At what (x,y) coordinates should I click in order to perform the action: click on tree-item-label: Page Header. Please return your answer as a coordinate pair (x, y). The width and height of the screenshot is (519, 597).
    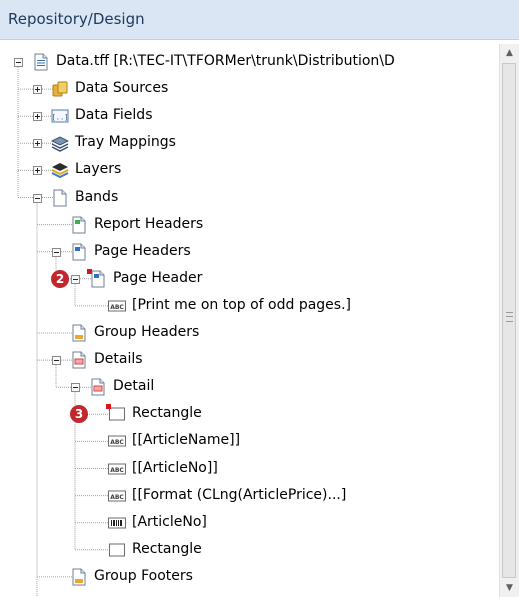
    Looking at the image, I should click on (158, 277).